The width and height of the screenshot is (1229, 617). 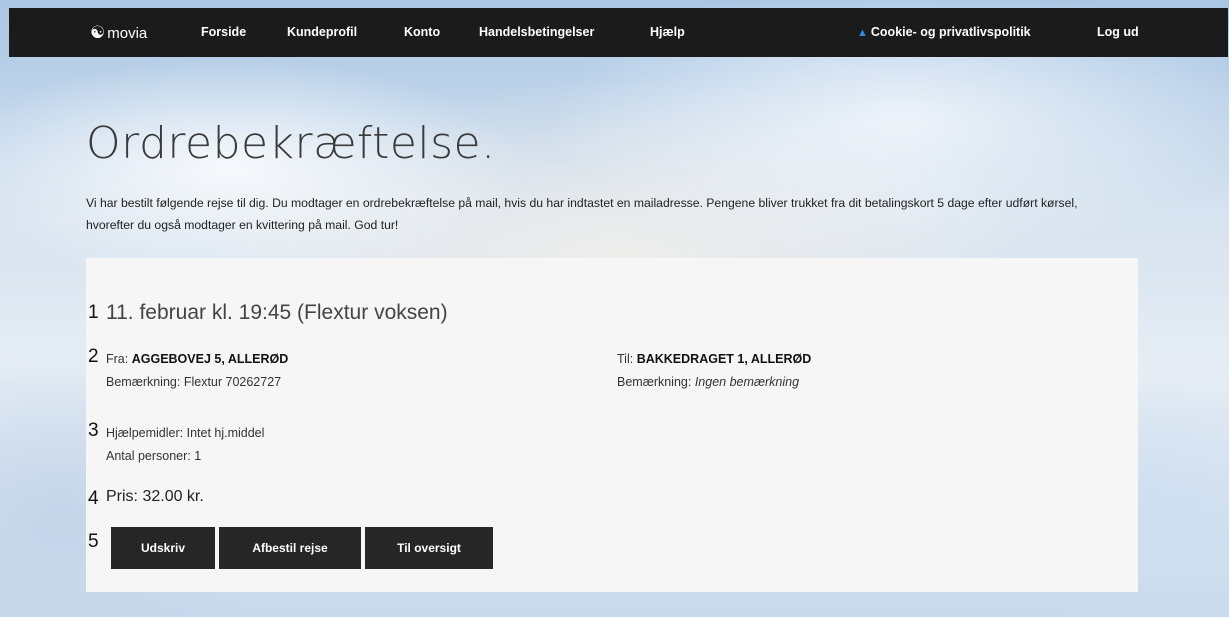 What do you see at coordinates (1118, 32) in the screenshot?
I see `nav-log-ud: Log ud` at bounding box center [1118, 32].